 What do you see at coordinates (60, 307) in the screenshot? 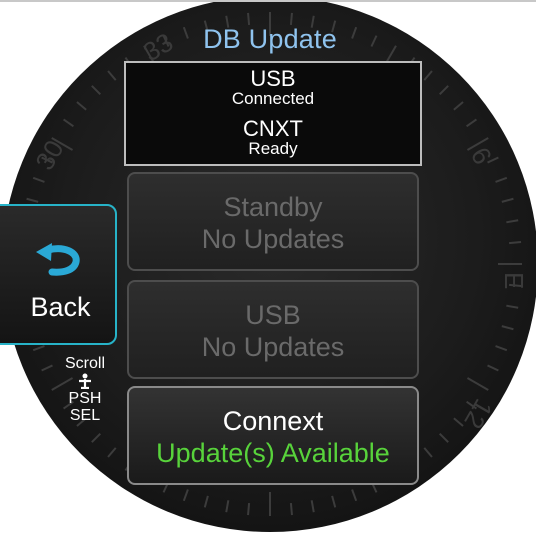
I see `back-label: Back` at bounding box center [60, 307].